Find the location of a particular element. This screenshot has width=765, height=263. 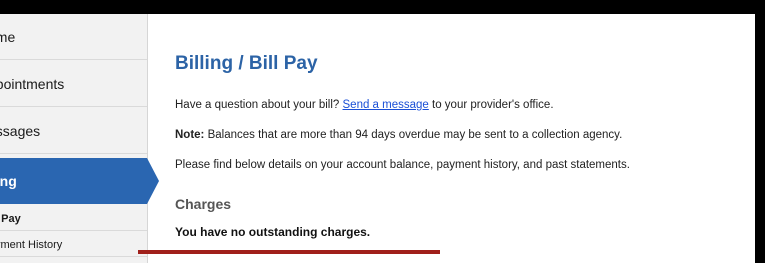

charges-heading: Charges is located at coordinates (203, 204).